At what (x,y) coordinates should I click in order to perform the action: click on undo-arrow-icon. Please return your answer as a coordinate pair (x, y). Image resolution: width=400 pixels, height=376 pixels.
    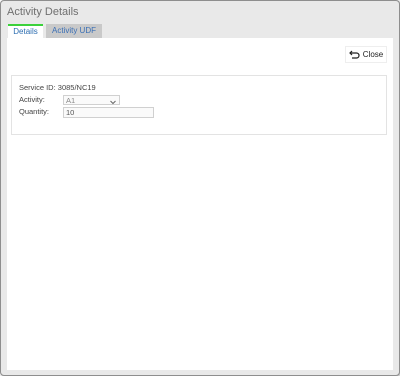
    Looking at the image, I should click on (354, 54).